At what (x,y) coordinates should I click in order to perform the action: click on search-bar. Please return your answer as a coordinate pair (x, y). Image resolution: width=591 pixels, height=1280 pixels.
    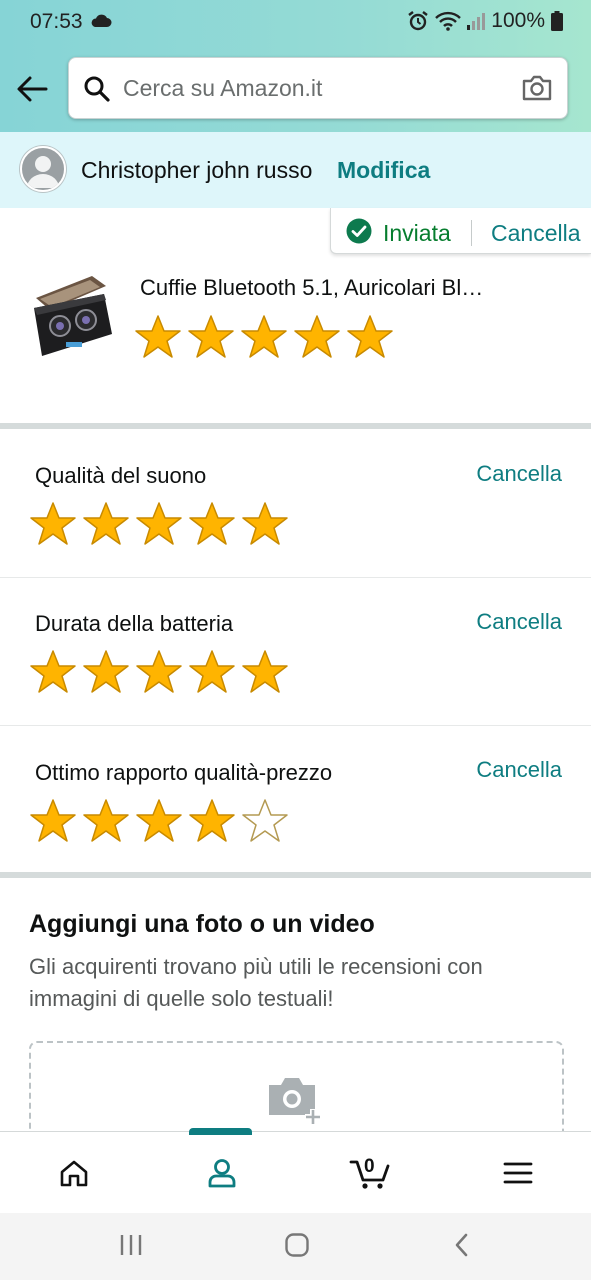
    Looking at the image, I should click on (318, 88).